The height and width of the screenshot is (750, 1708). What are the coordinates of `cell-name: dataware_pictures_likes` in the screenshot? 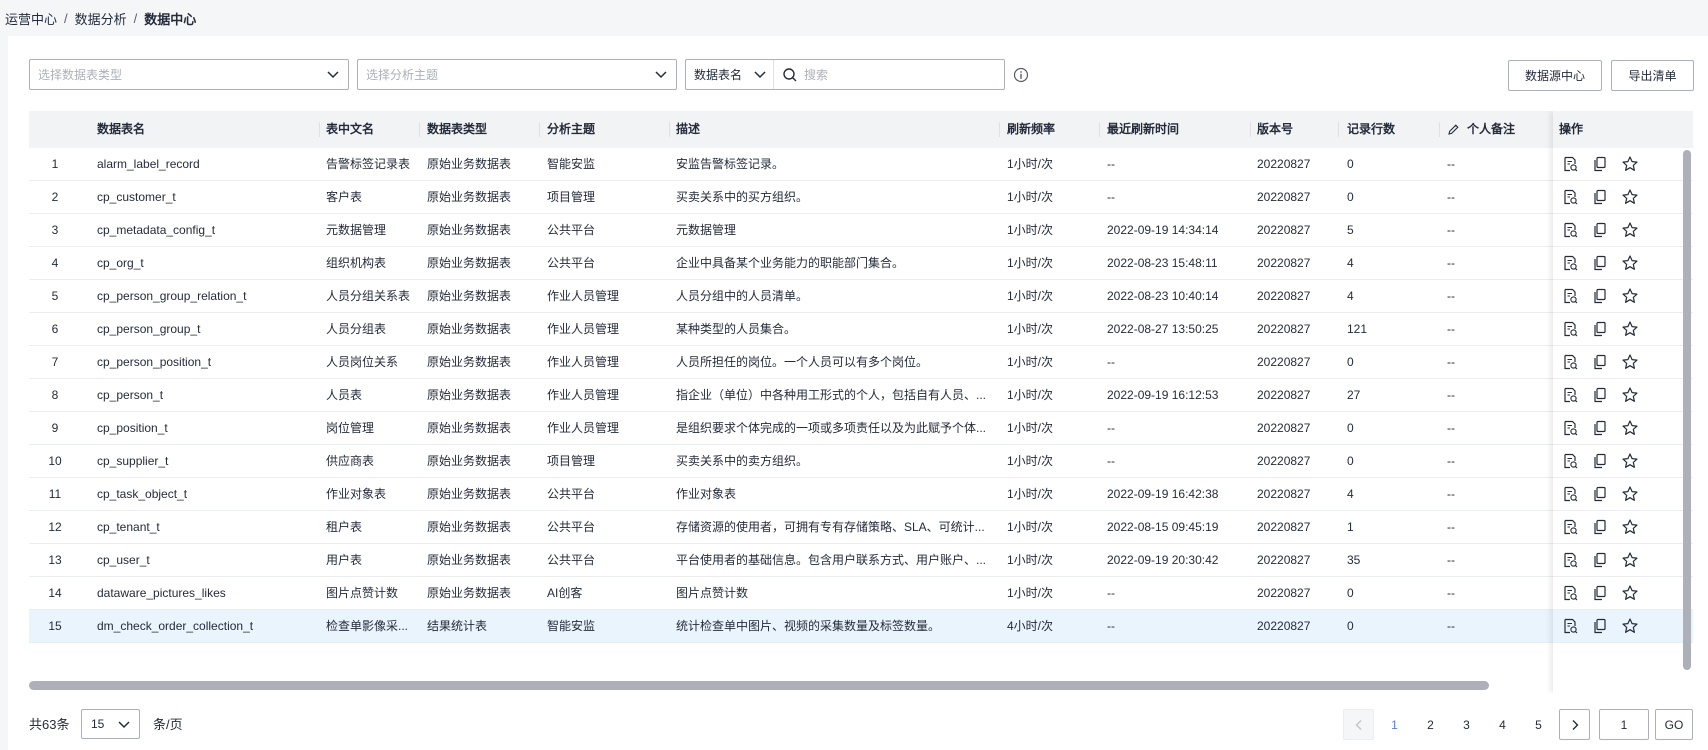 It's located at (161, 593).